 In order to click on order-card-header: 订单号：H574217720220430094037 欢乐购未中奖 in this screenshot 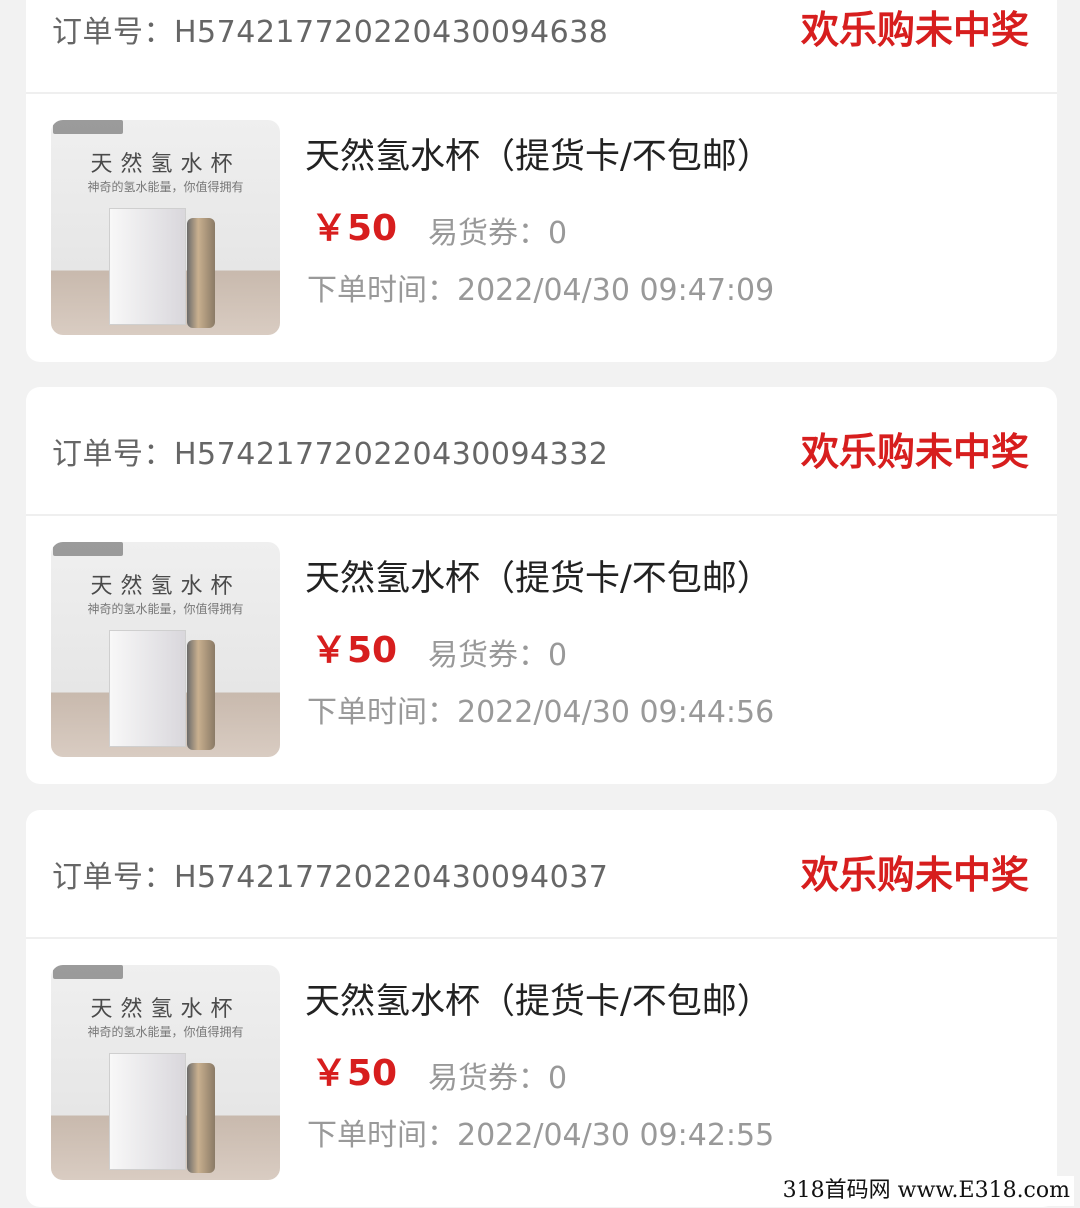, I will do `click(541, 873)`.